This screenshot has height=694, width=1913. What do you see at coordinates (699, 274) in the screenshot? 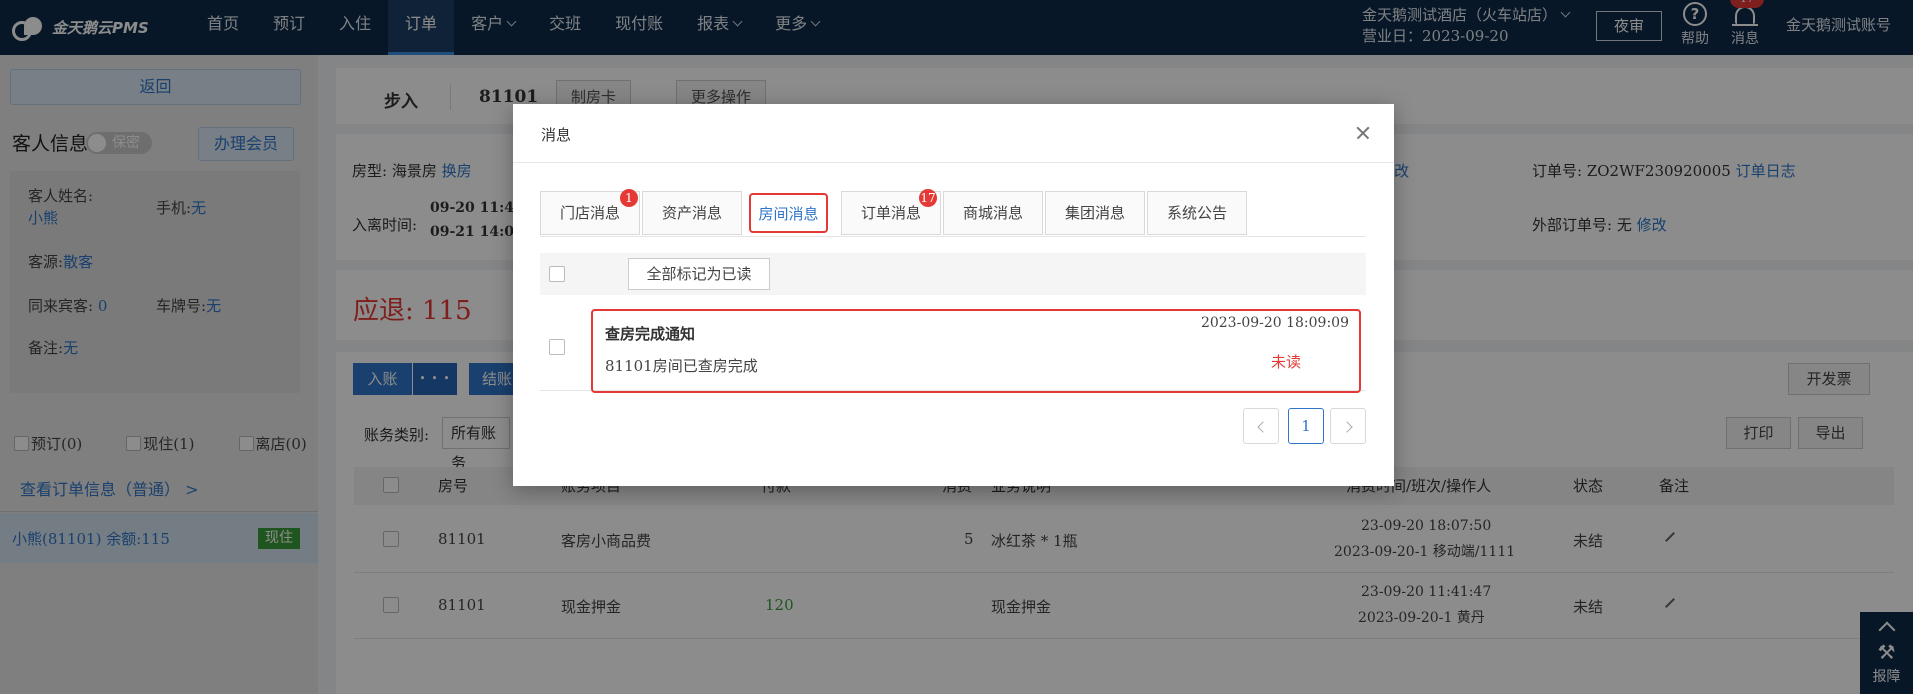
I see `mark-all-read-button: 全部标记为已读` at bounding box center [699, 274].